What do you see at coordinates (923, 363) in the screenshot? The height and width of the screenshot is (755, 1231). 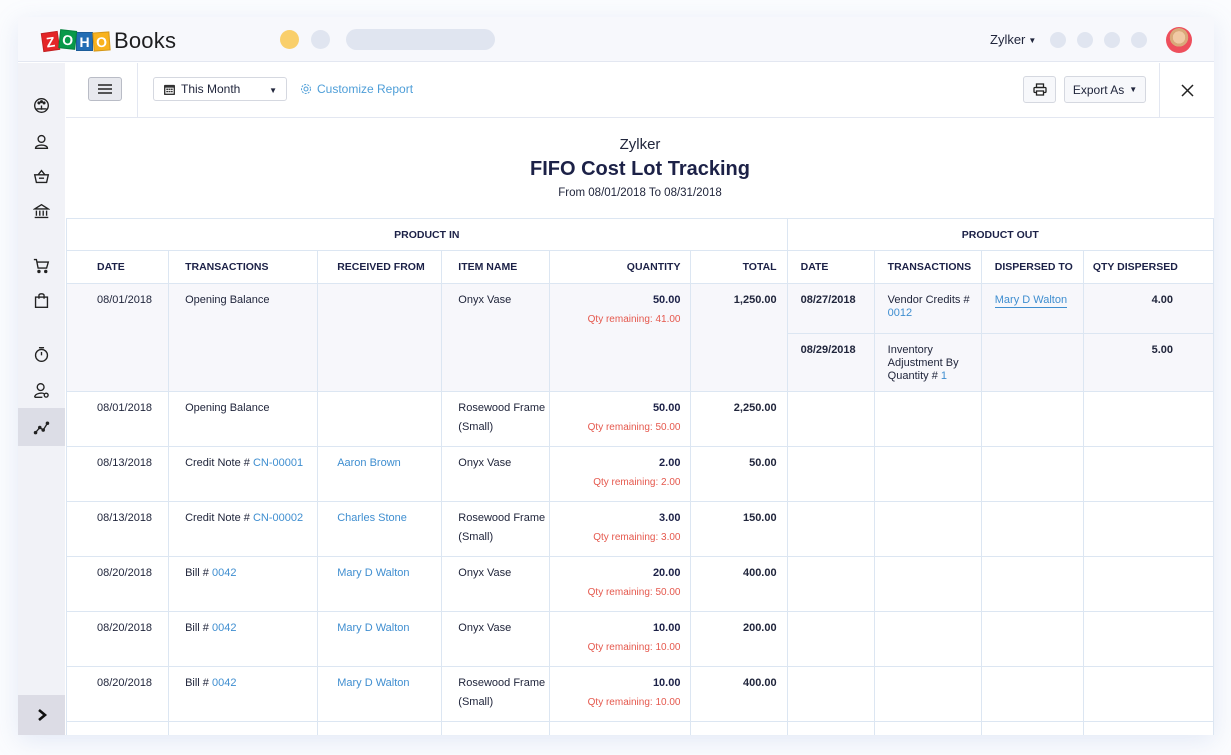 I see `transaction-type: Inventory Adjustment By Quantity #` at bounding box center [923, 363].